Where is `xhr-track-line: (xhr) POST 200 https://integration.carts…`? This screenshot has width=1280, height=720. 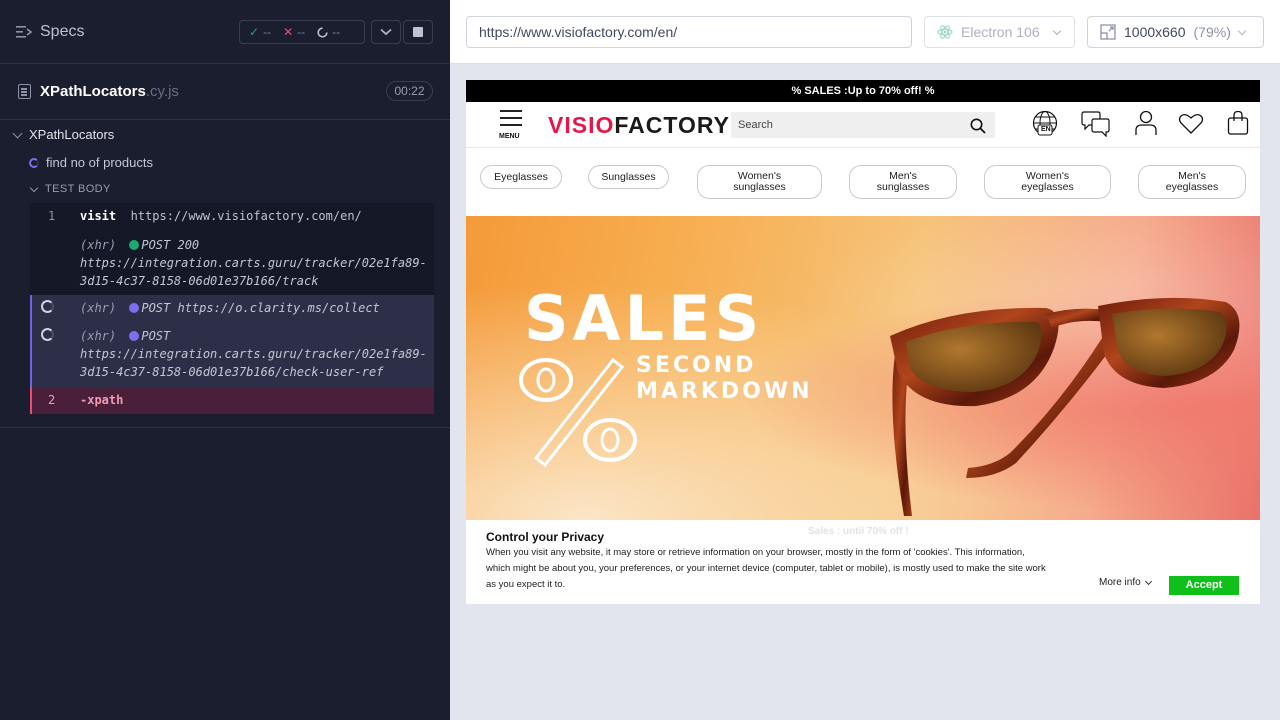
xhr-track-line: (xhr) POST 200 https://integration.carts… is located at coordinates (253, 263).